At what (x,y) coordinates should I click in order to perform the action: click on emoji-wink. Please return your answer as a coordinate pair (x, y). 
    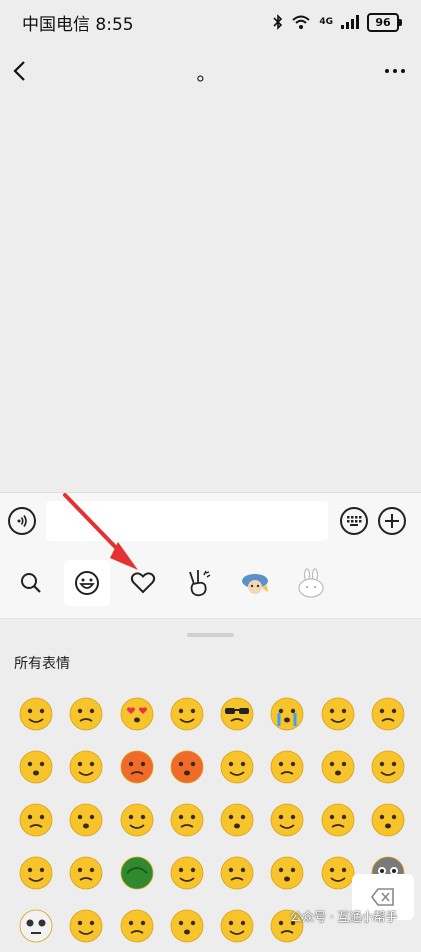
    Looking at the image, I should click on (237, 766).